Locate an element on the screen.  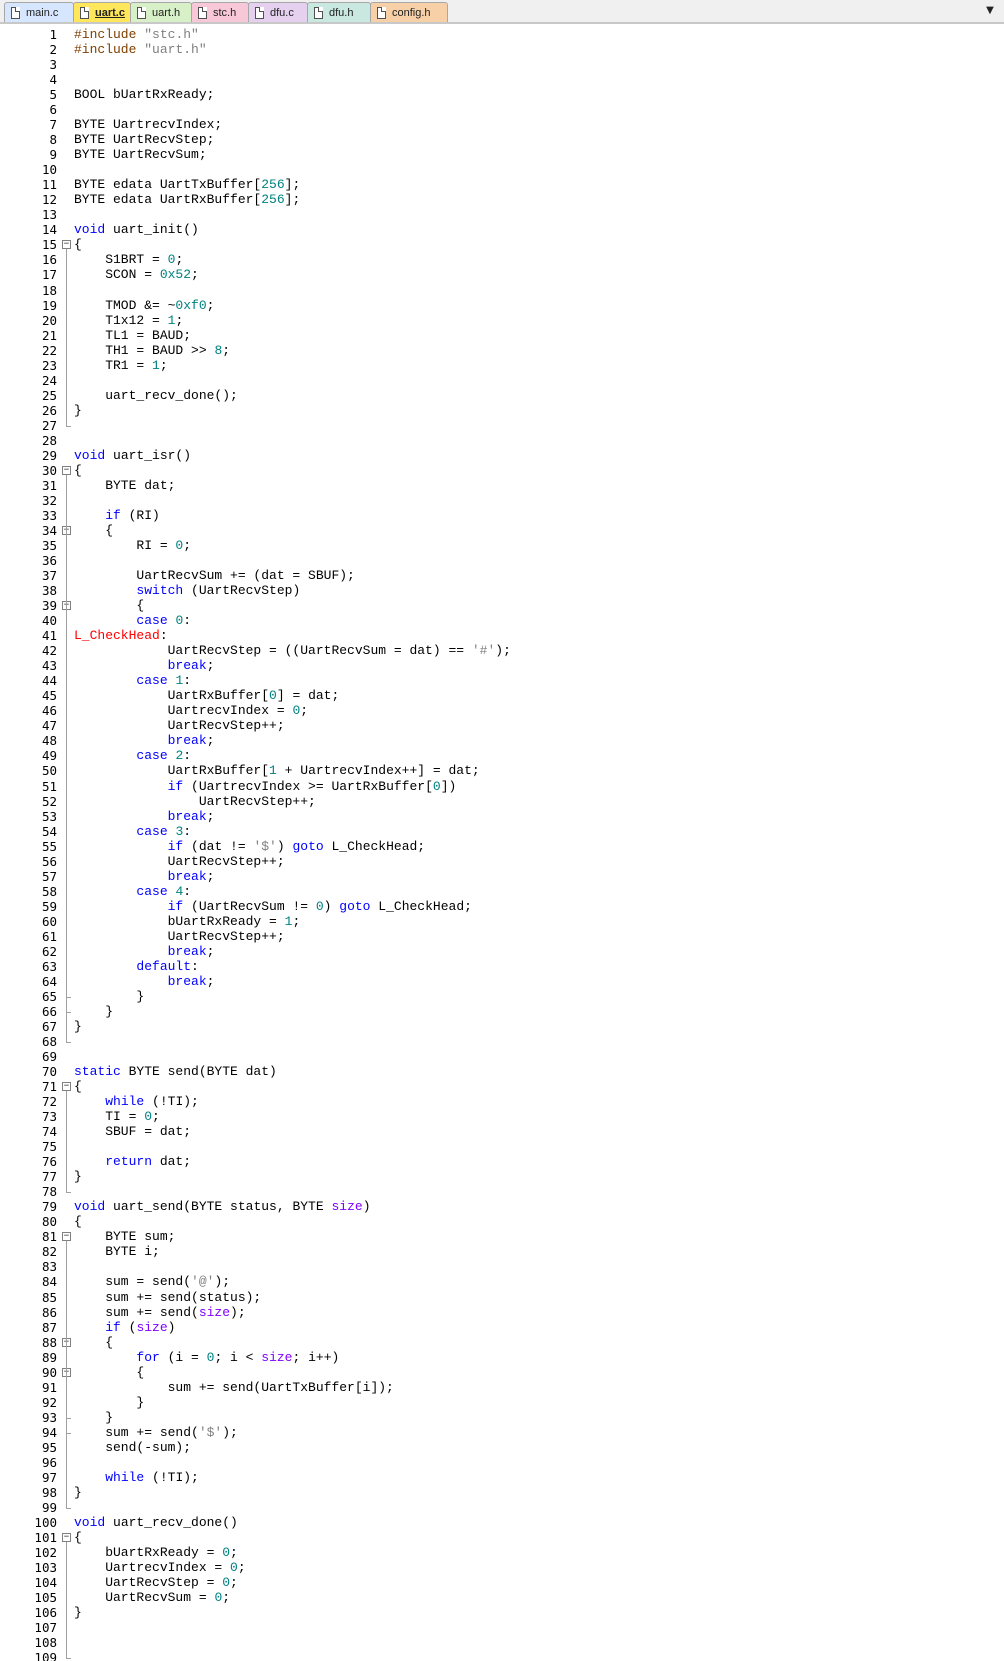
line-number: 90 is located at coordinates (49, 1372).